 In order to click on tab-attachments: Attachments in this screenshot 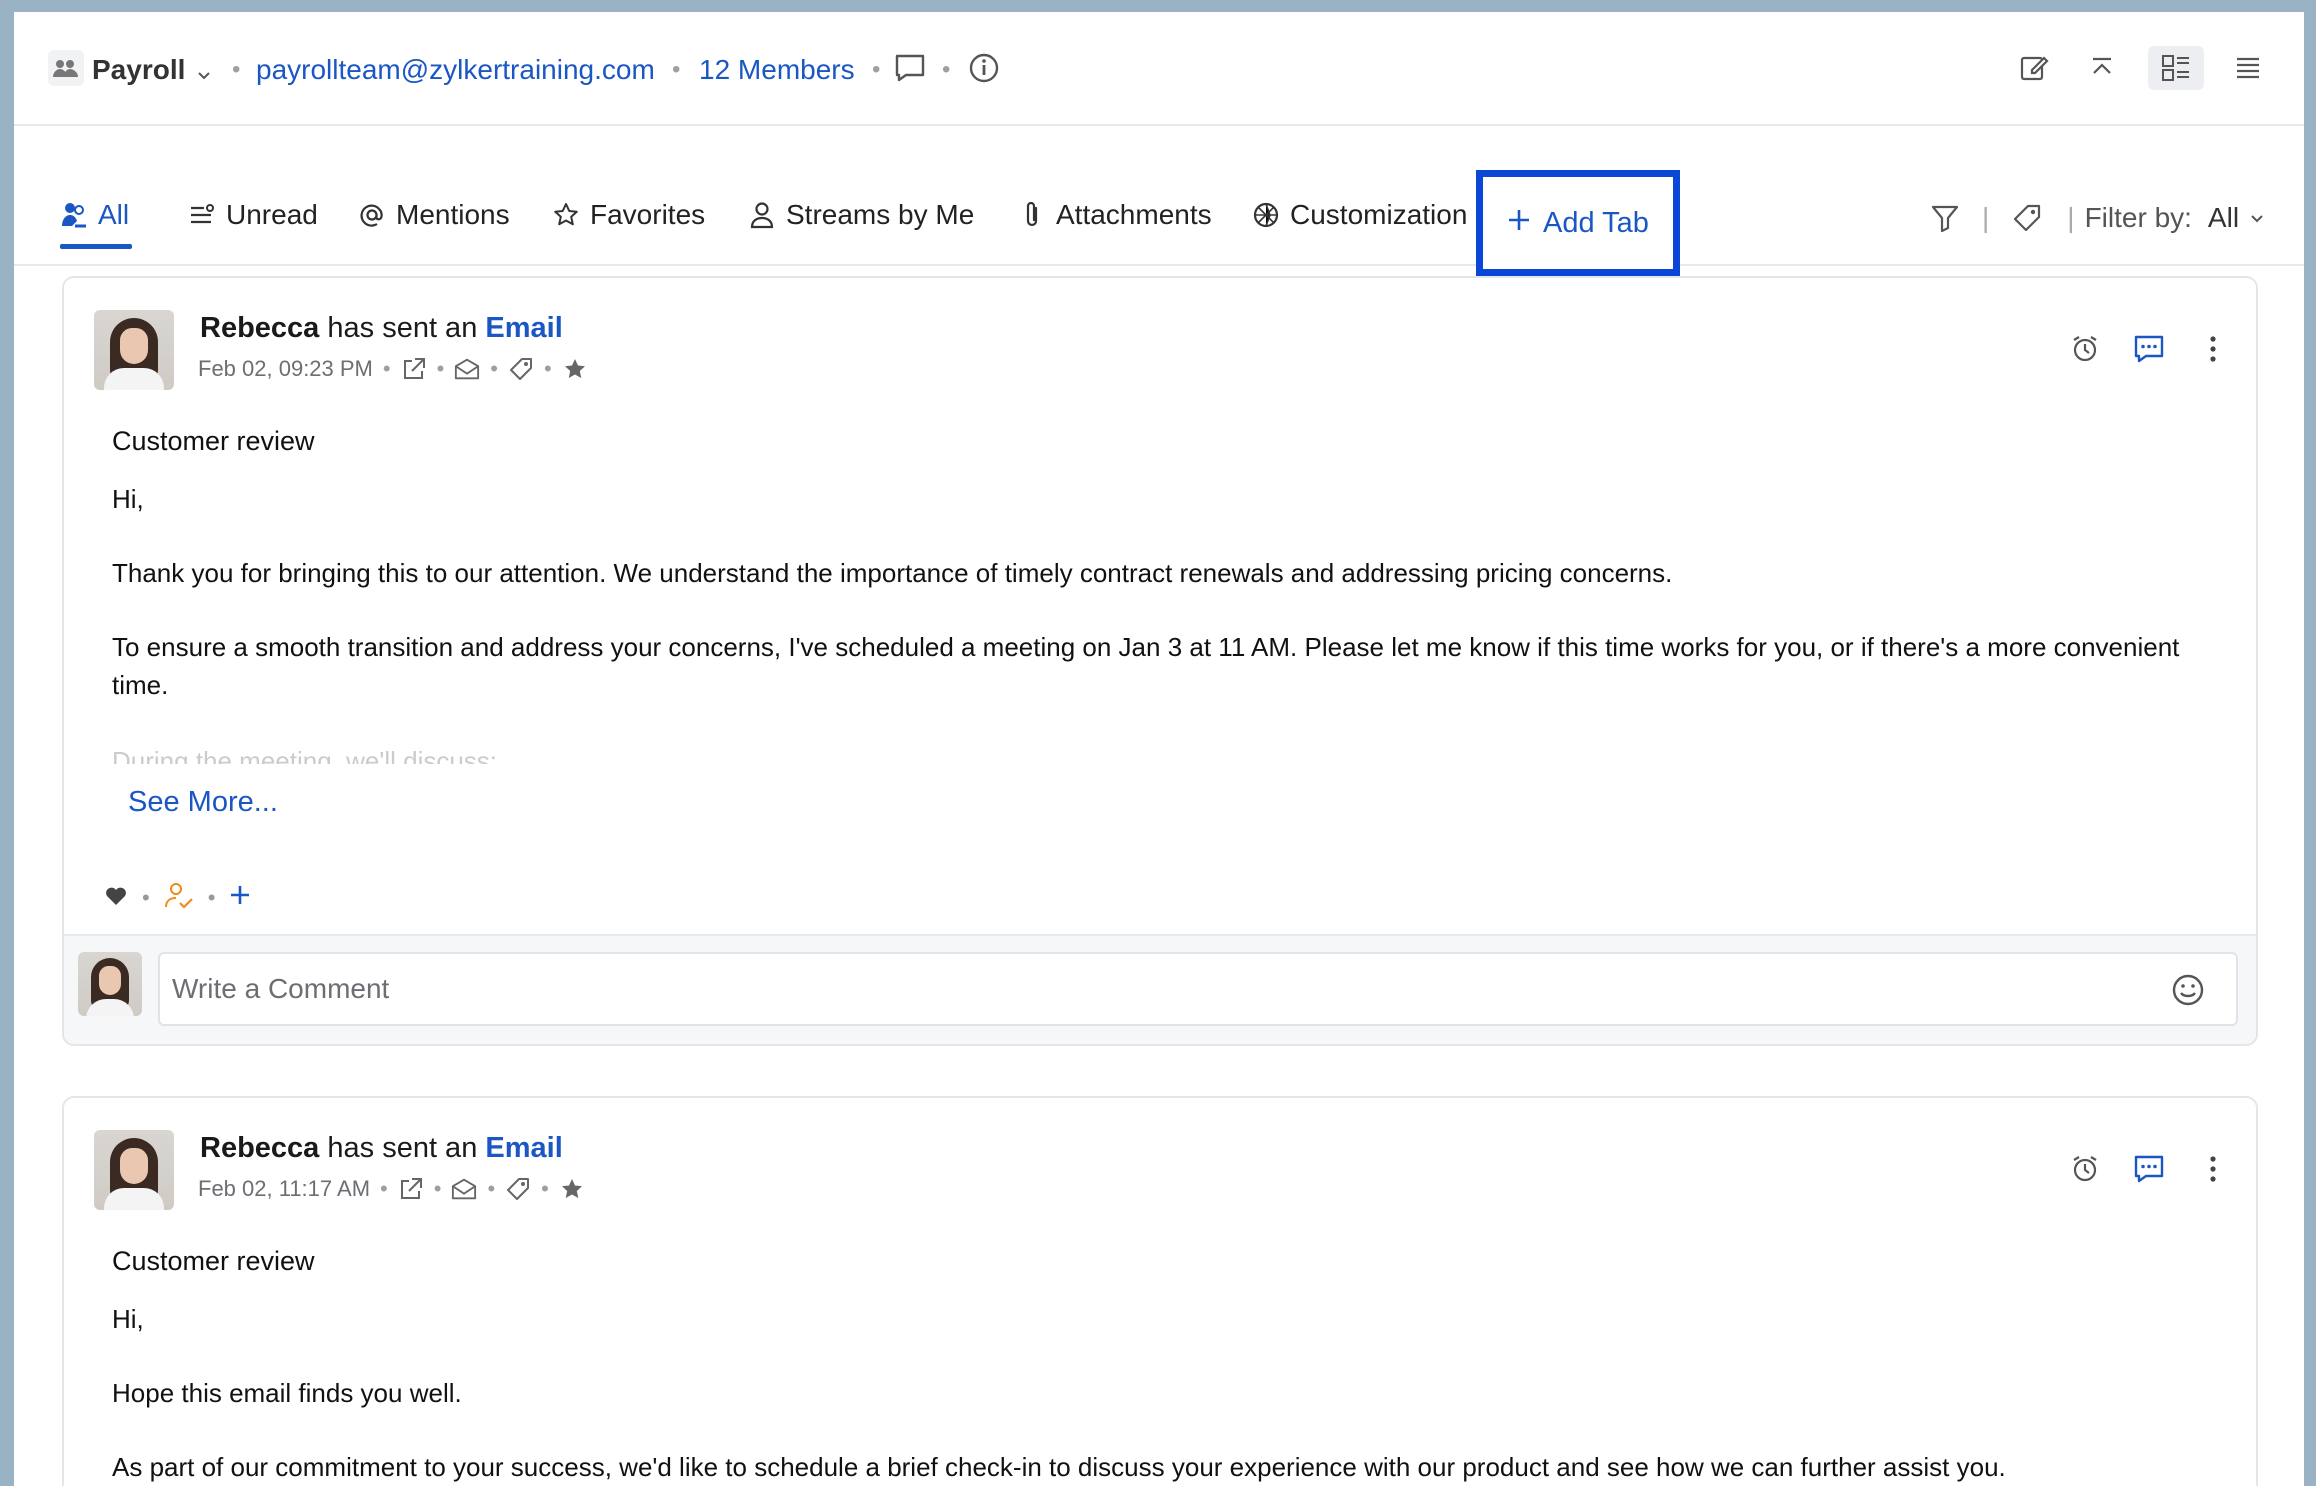, I will do `click(1115, 215)`.